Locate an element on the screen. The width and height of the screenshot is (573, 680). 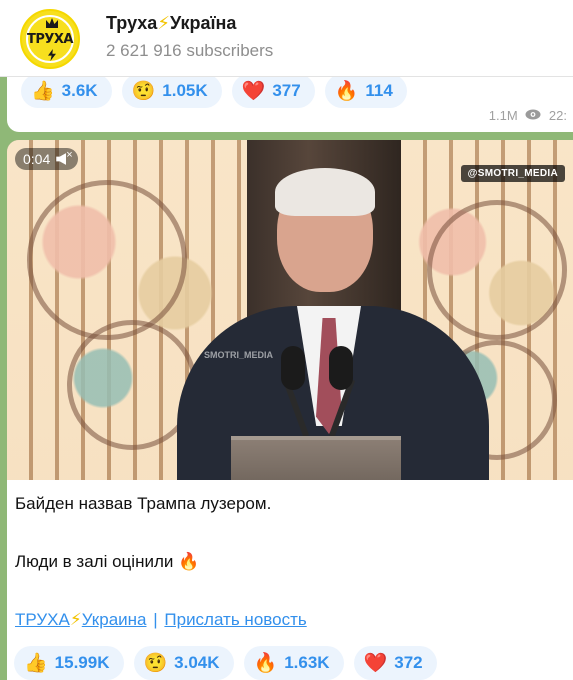
post-links: ТРУХА⚡Украина | Прислать новость is located at coordinates (161, 620).